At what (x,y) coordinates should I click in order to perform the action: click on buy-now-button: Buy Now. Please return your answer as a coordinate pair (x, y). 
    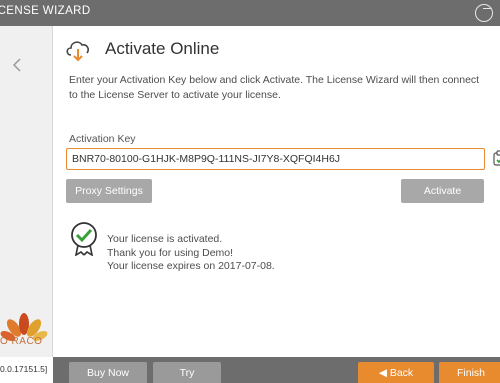
    Looking at the image, I should click on (108, 372).